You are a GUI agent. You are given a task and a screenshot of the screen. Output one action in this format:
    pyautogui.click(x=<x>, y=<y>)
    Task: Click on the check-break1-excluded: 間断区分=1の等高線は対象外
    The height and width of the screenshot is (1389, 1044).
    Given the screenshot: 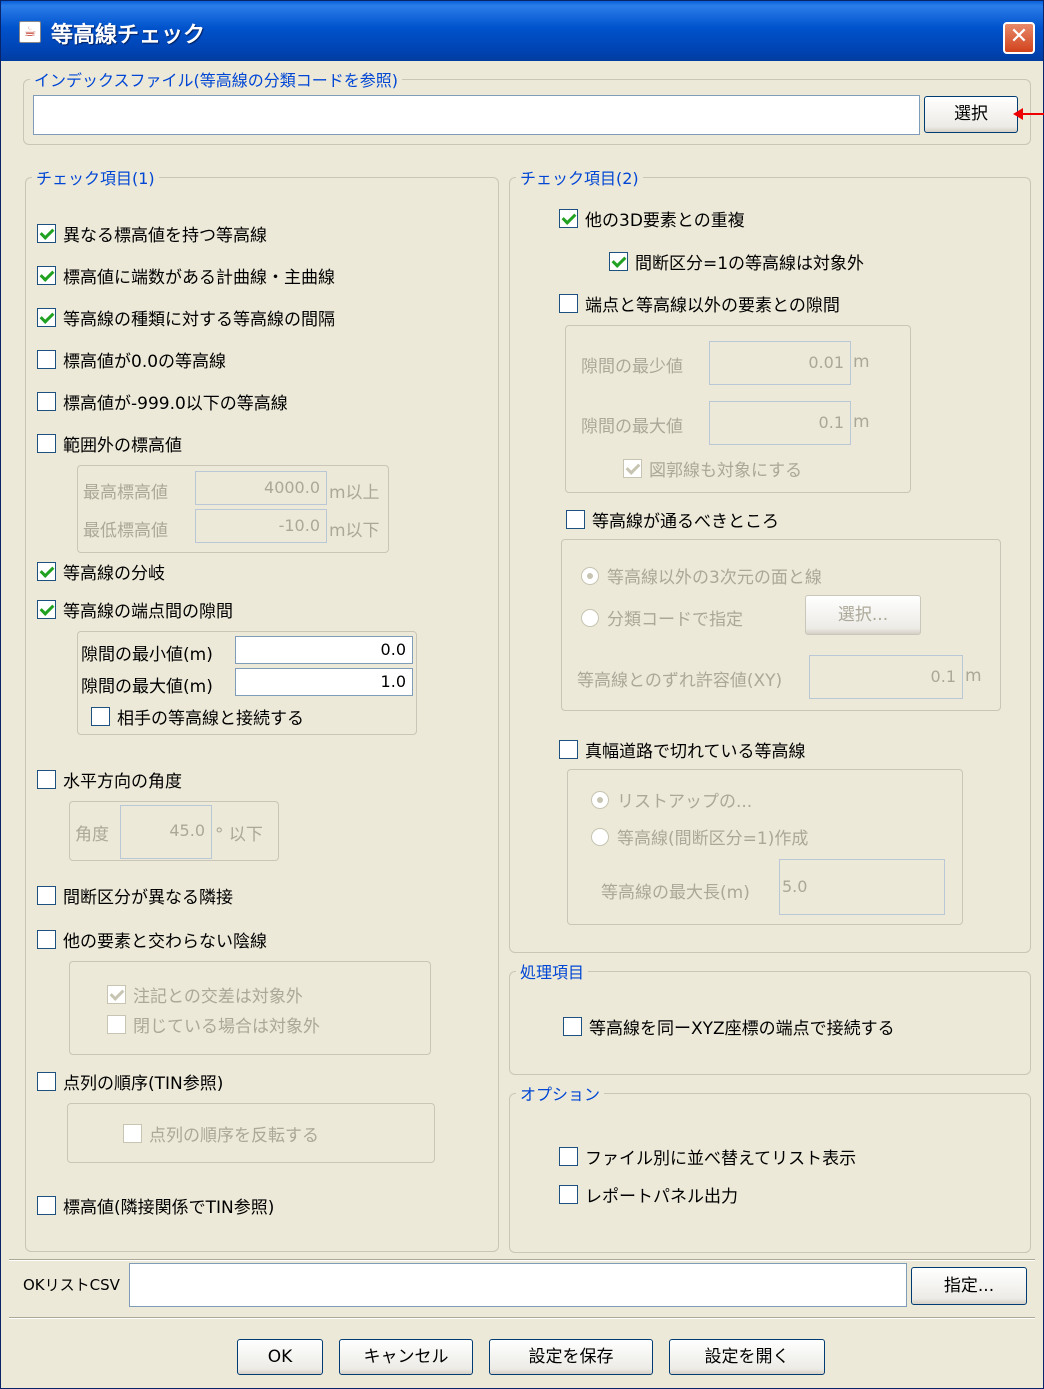 What is the action you would take?
    pyautogui.click(x=736, y=261)
    